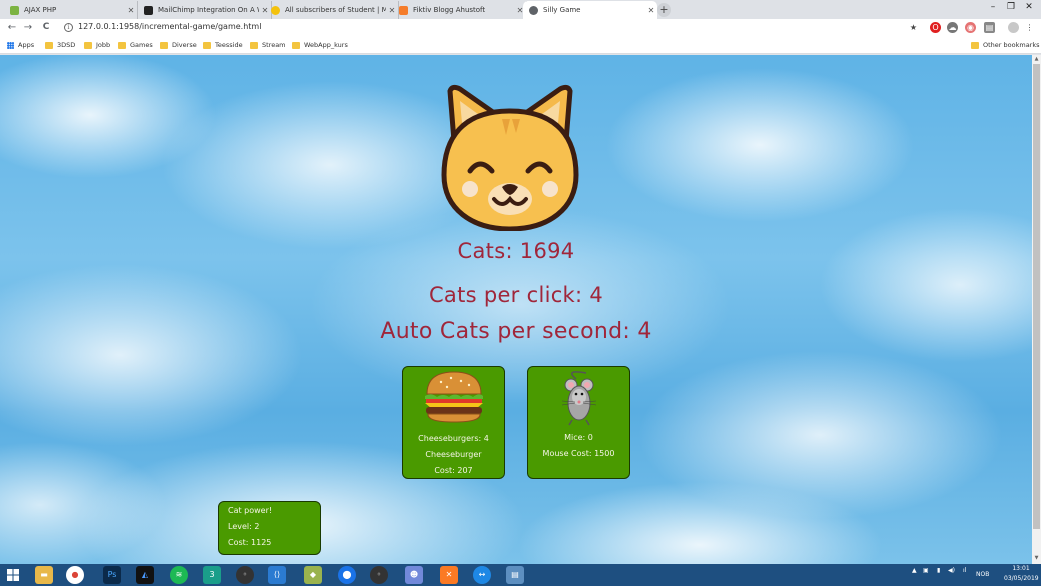 This screenshot has width=1041, height=586. What do you see at coordinates (250, 542) in the screenshot?
I see `cat-power-cost: Cost: 1125` at bounding box center [250, 542].